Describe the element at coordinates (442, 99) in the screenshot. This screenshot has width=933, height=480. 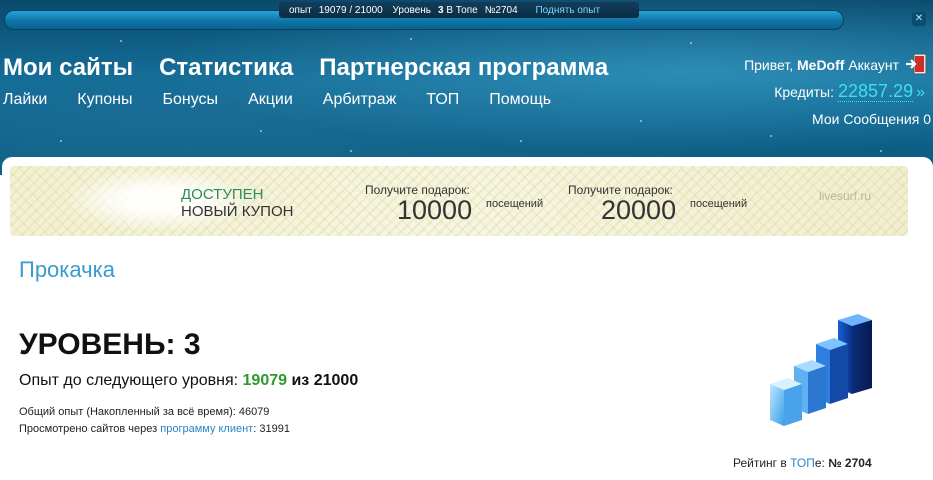
I see `nav-top: ТОП` at that location.